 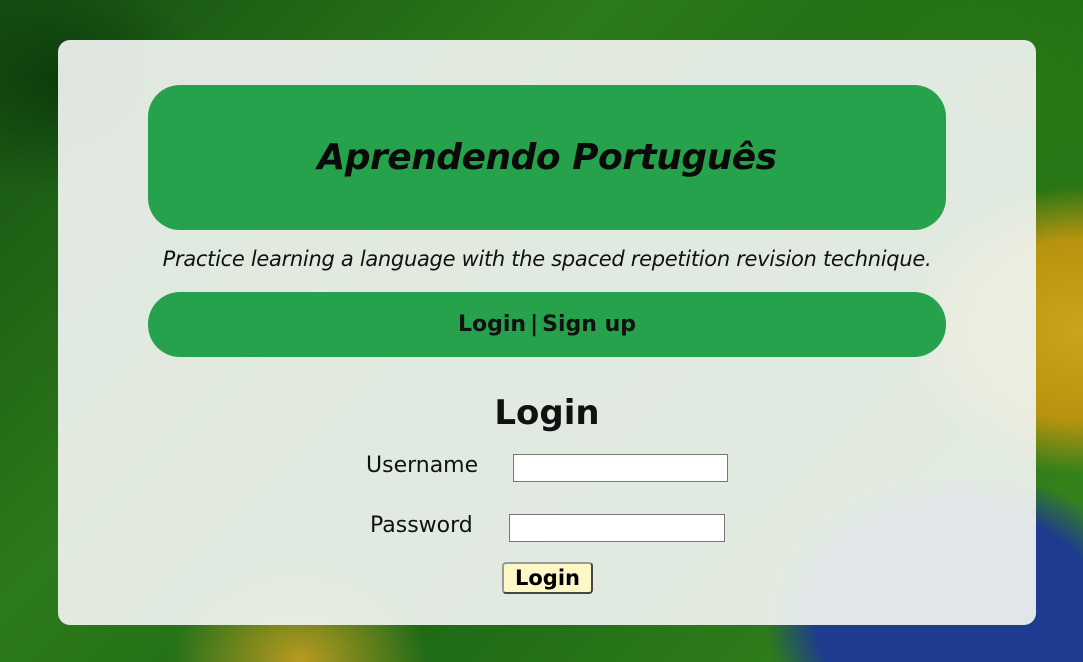 I want to click on nav-bar: Login | Sign up, so click(x=547, y=324).